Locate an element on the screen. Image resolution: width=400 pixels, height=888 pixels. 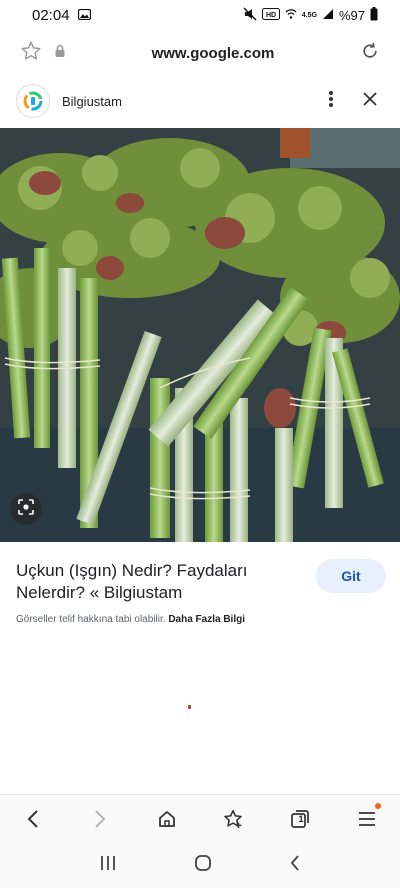
copyright-text: Görseller telif hakkına tabi olabilir. is located at coordinates (91, 619).